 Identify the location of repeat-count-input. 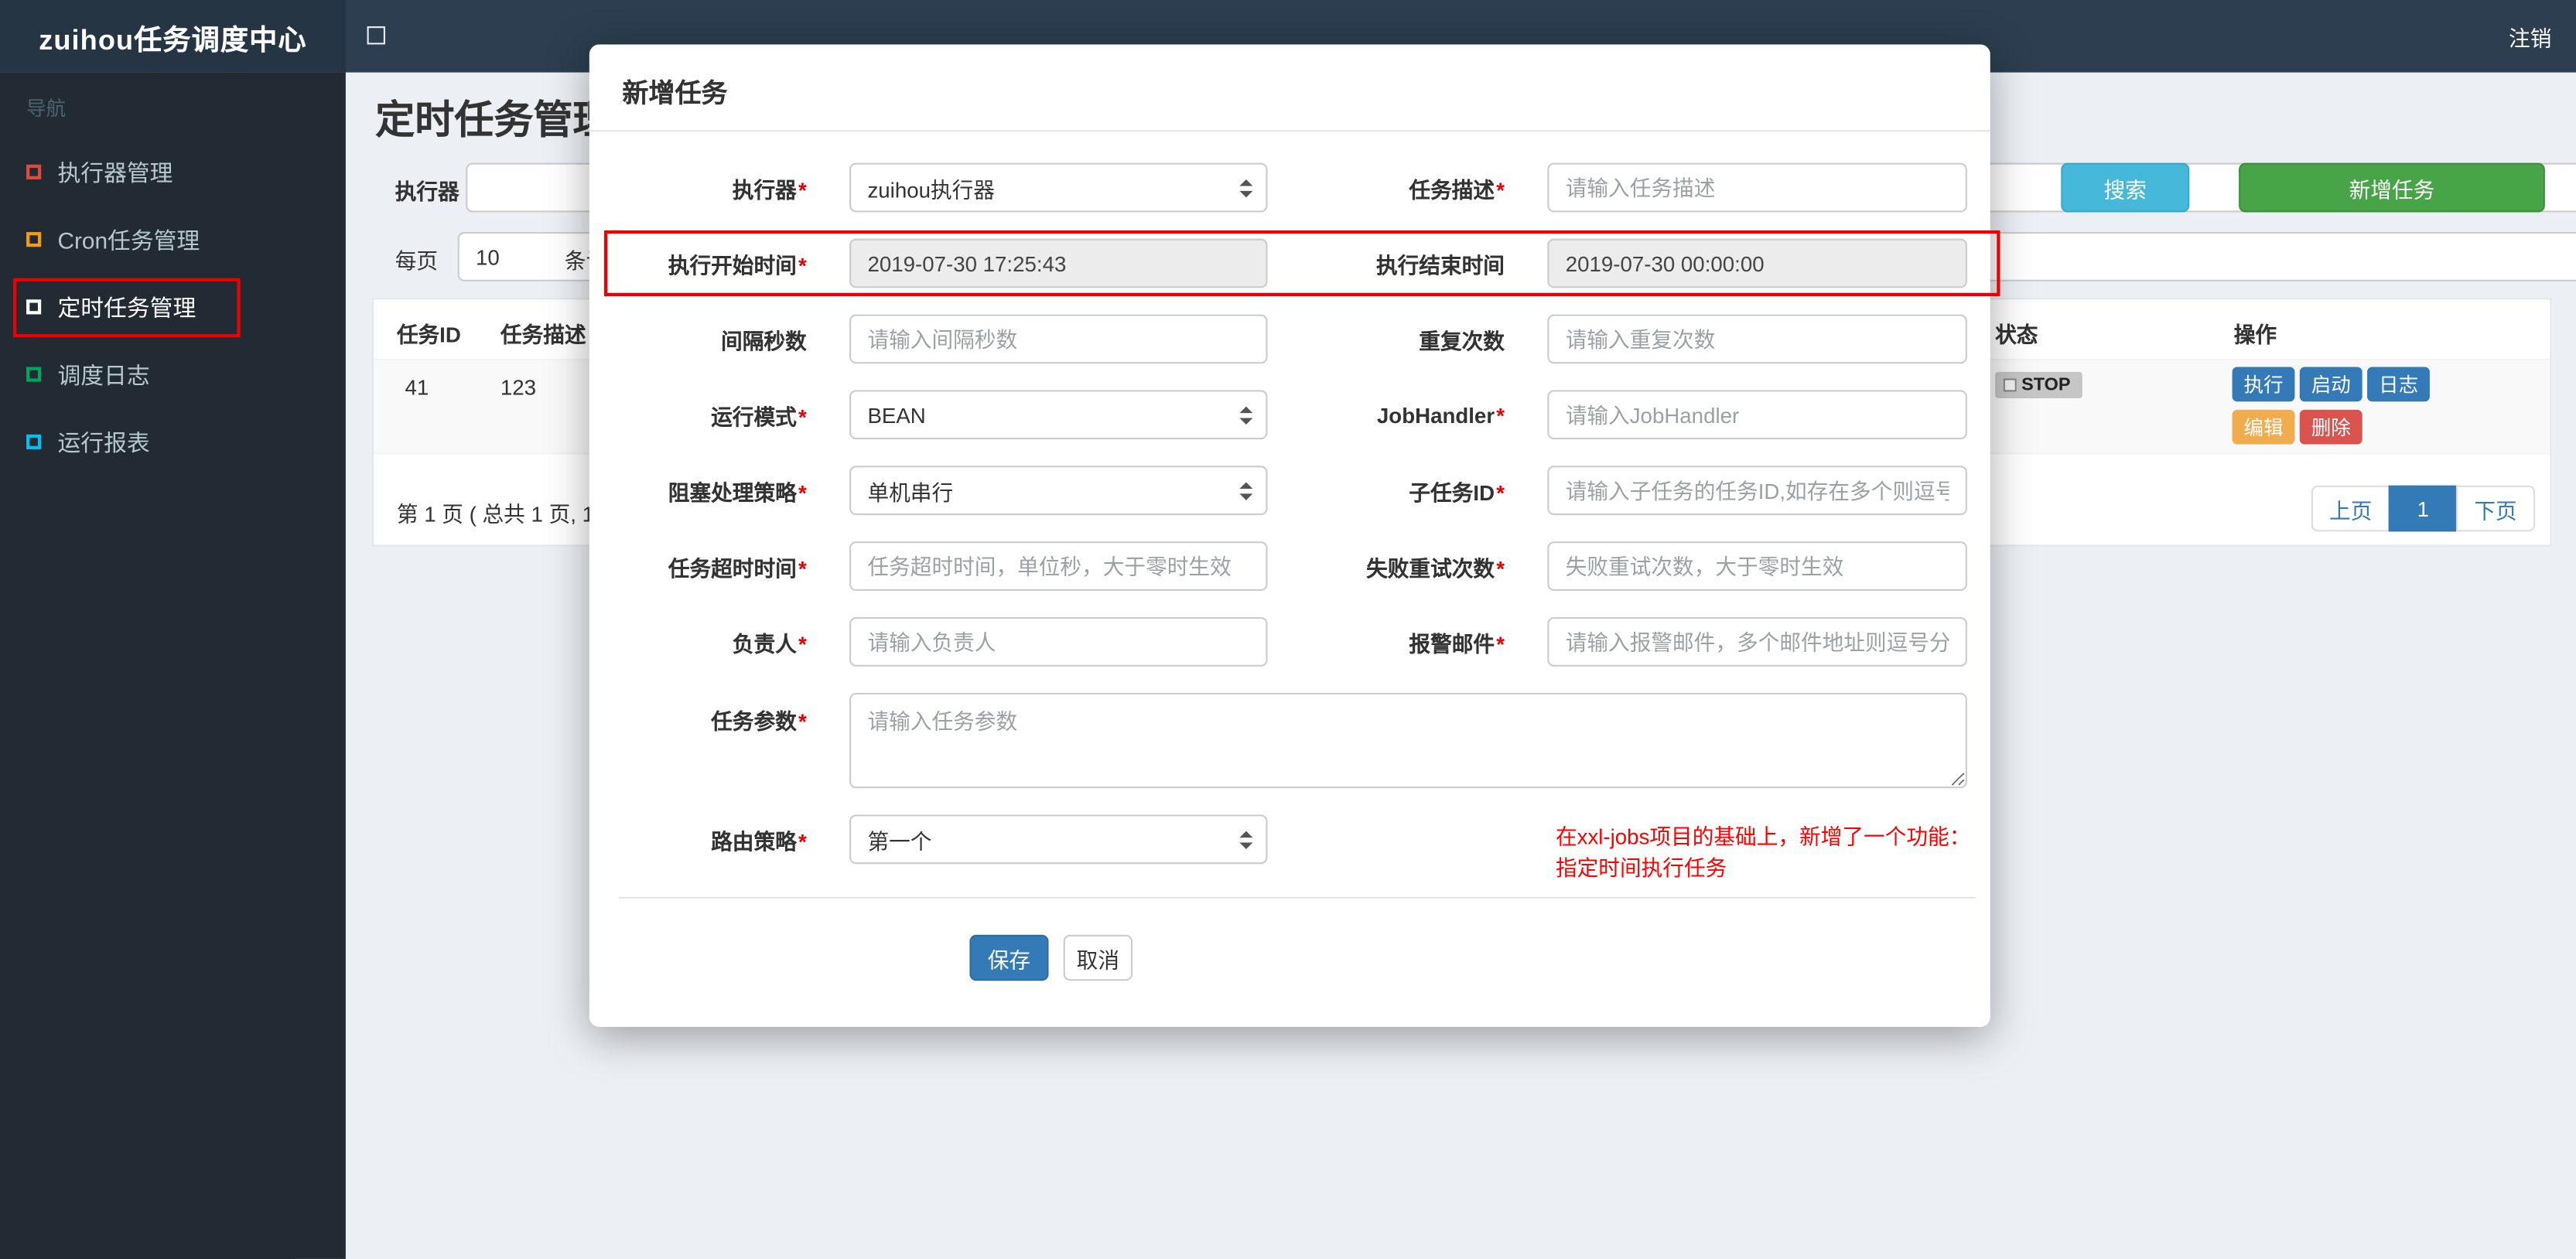
(1757, 339).